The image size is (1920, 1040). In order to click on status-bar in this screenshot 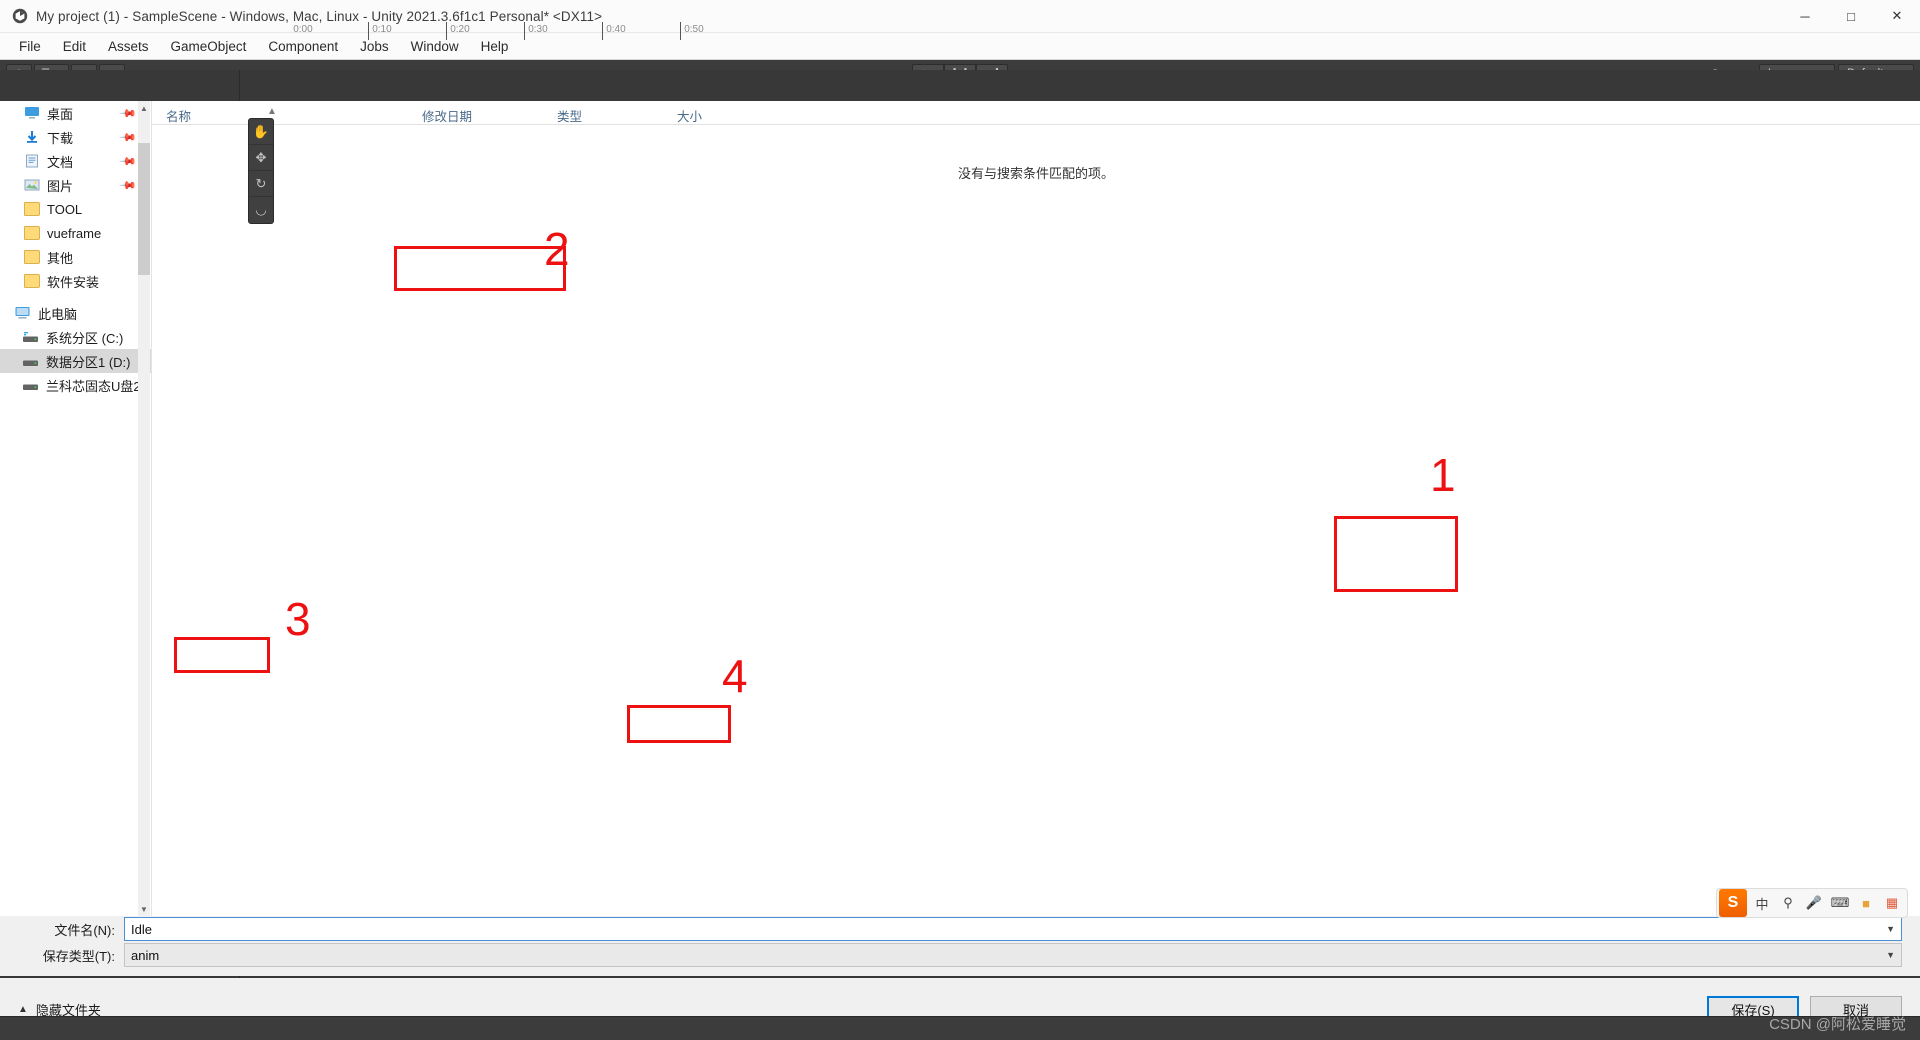, I will do `click(960, 1028)`.